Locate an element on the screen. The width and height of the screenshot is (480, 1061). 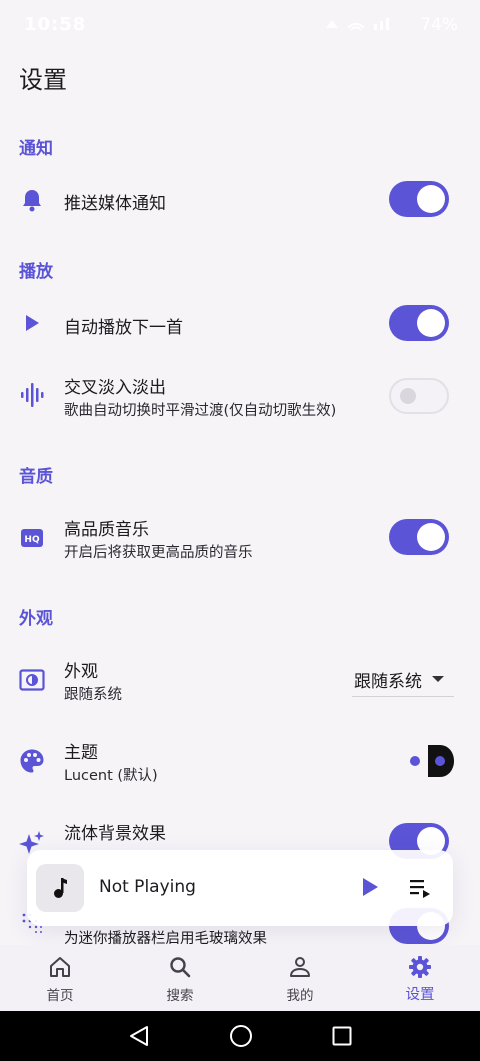
section-title-appearance: 外观 is located at coordinates (36, 619).